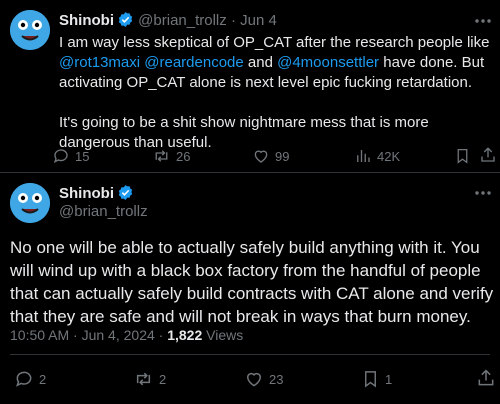  I want to click on views-button: 42K, so click(377, 156).